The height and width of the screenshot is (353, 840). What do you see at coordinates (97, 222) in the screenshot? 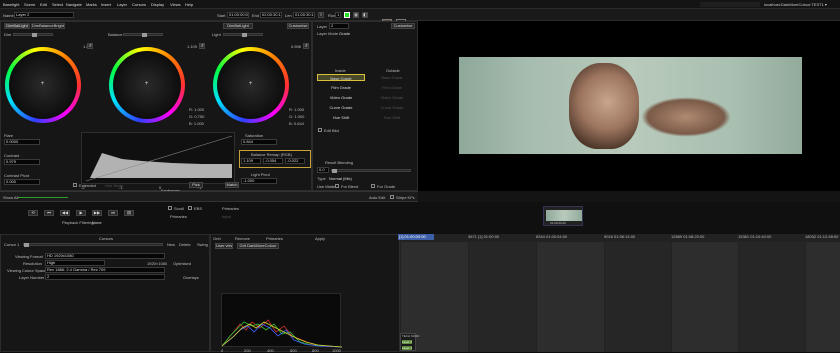
I see `playback-filtering-value: None` at bounding box center [97, 222].